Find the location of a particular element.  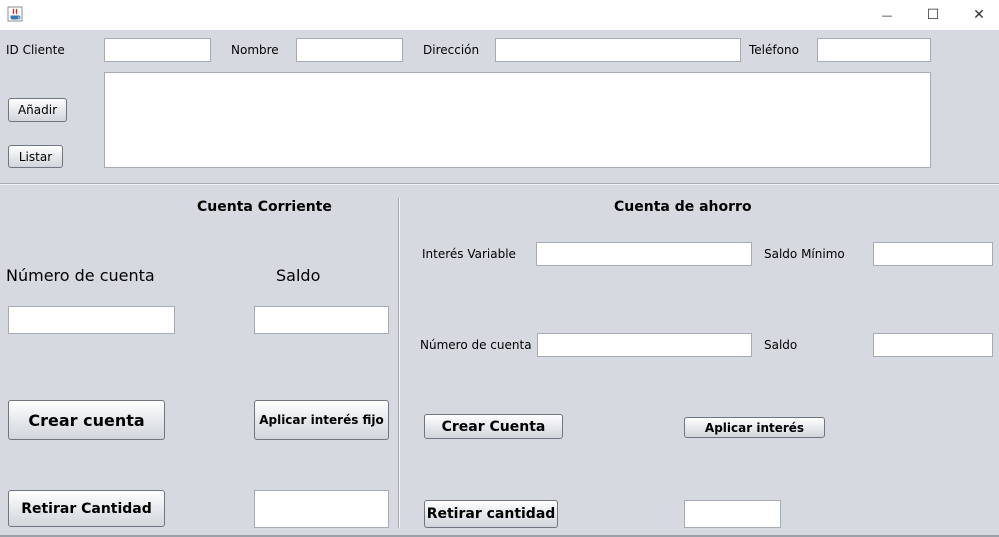

java-app-icon is located at coordinates (15, 14).